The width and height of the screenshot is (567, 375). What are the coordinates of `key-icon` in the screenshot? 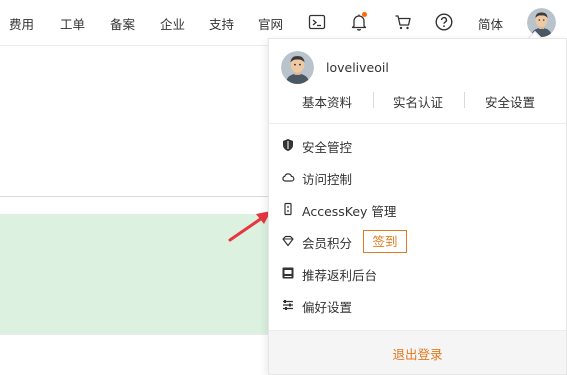 It's located at (288, 209).